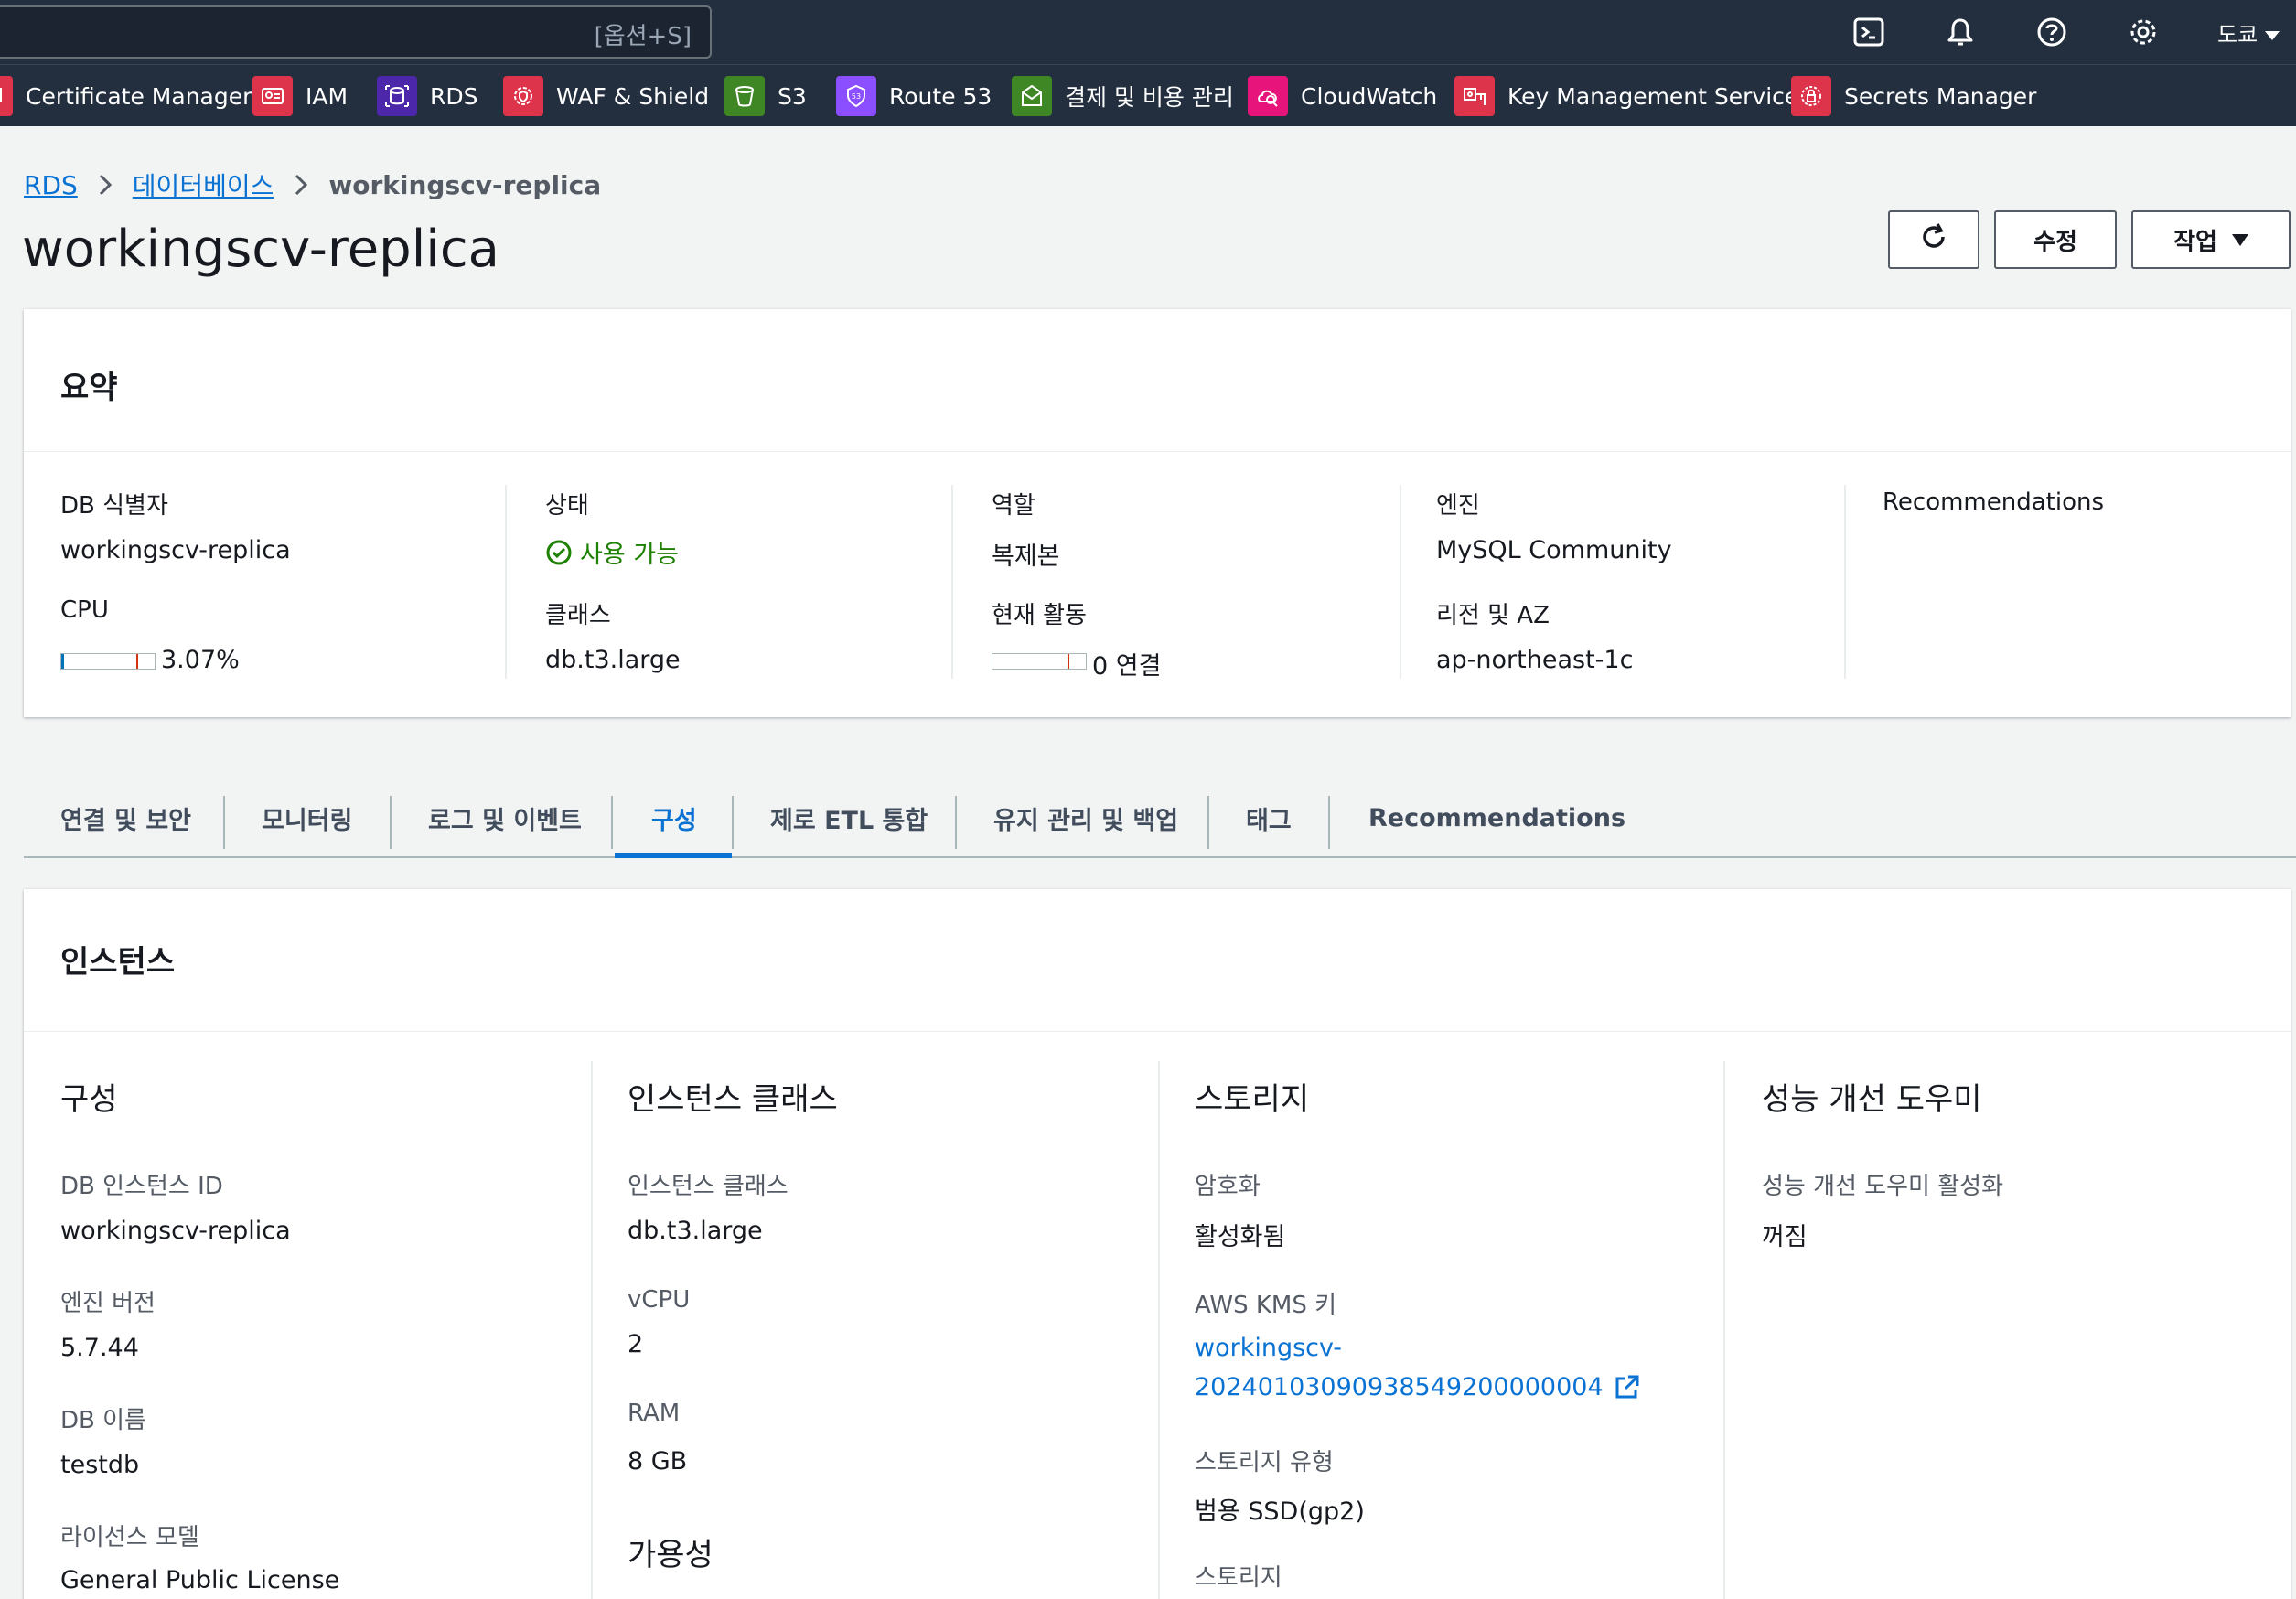 The height and width of the screenshot is (1599, 2296). Describe the element at coordinates (1369, 96) in the screenshot. I see `favorite-label: CloudWatch` at that location.